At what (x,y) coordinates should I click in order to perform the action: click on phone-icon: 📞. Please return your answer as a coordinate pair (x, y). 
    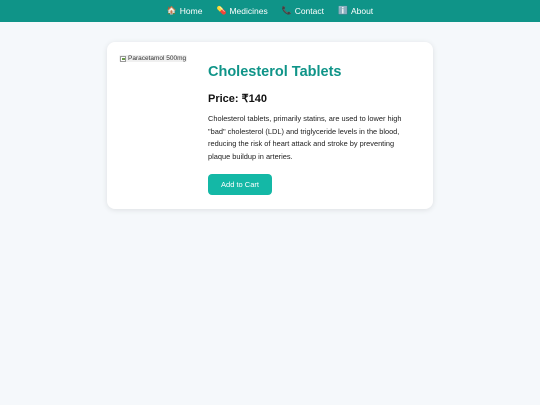
    Looking at the image, I should click on (286, 10).